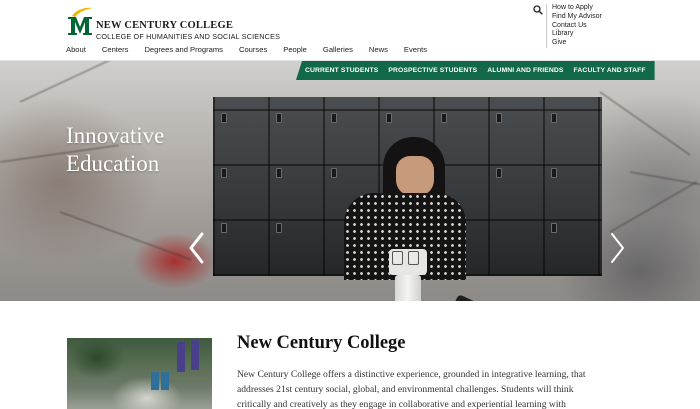  I want to click on section-title: New Century College, so click(321, 343).